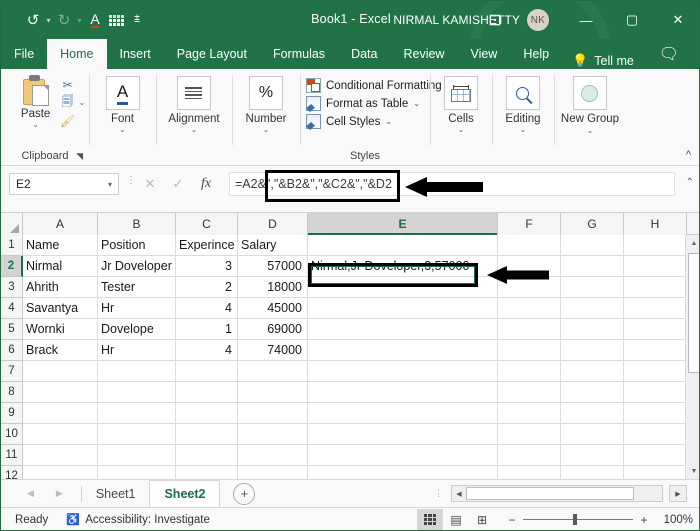 The image size is (700, 531). I want to click on comment-icon: 🗨, so click(669, 54).